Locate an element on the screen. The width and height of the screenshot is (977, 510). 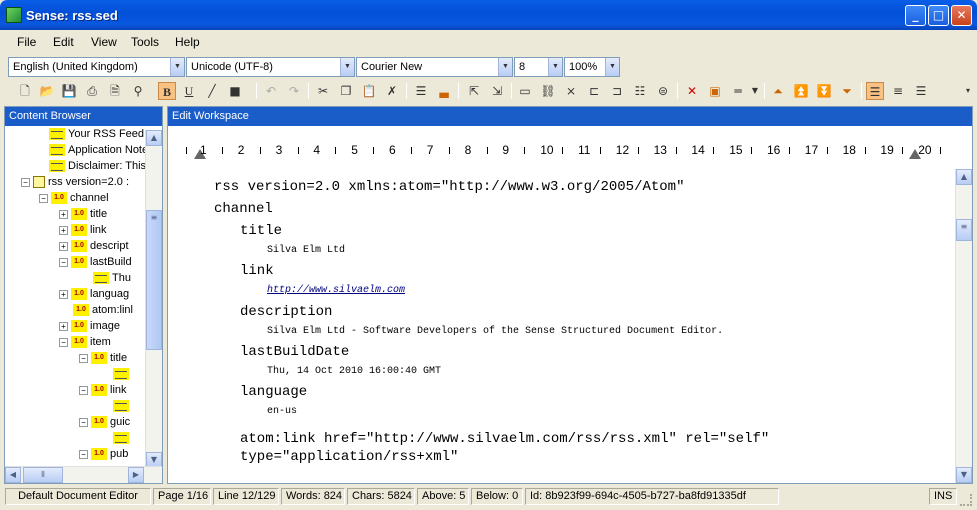
encoding-select: Unicode (UTF-8) ▼ is located at coordinates (270, 67).